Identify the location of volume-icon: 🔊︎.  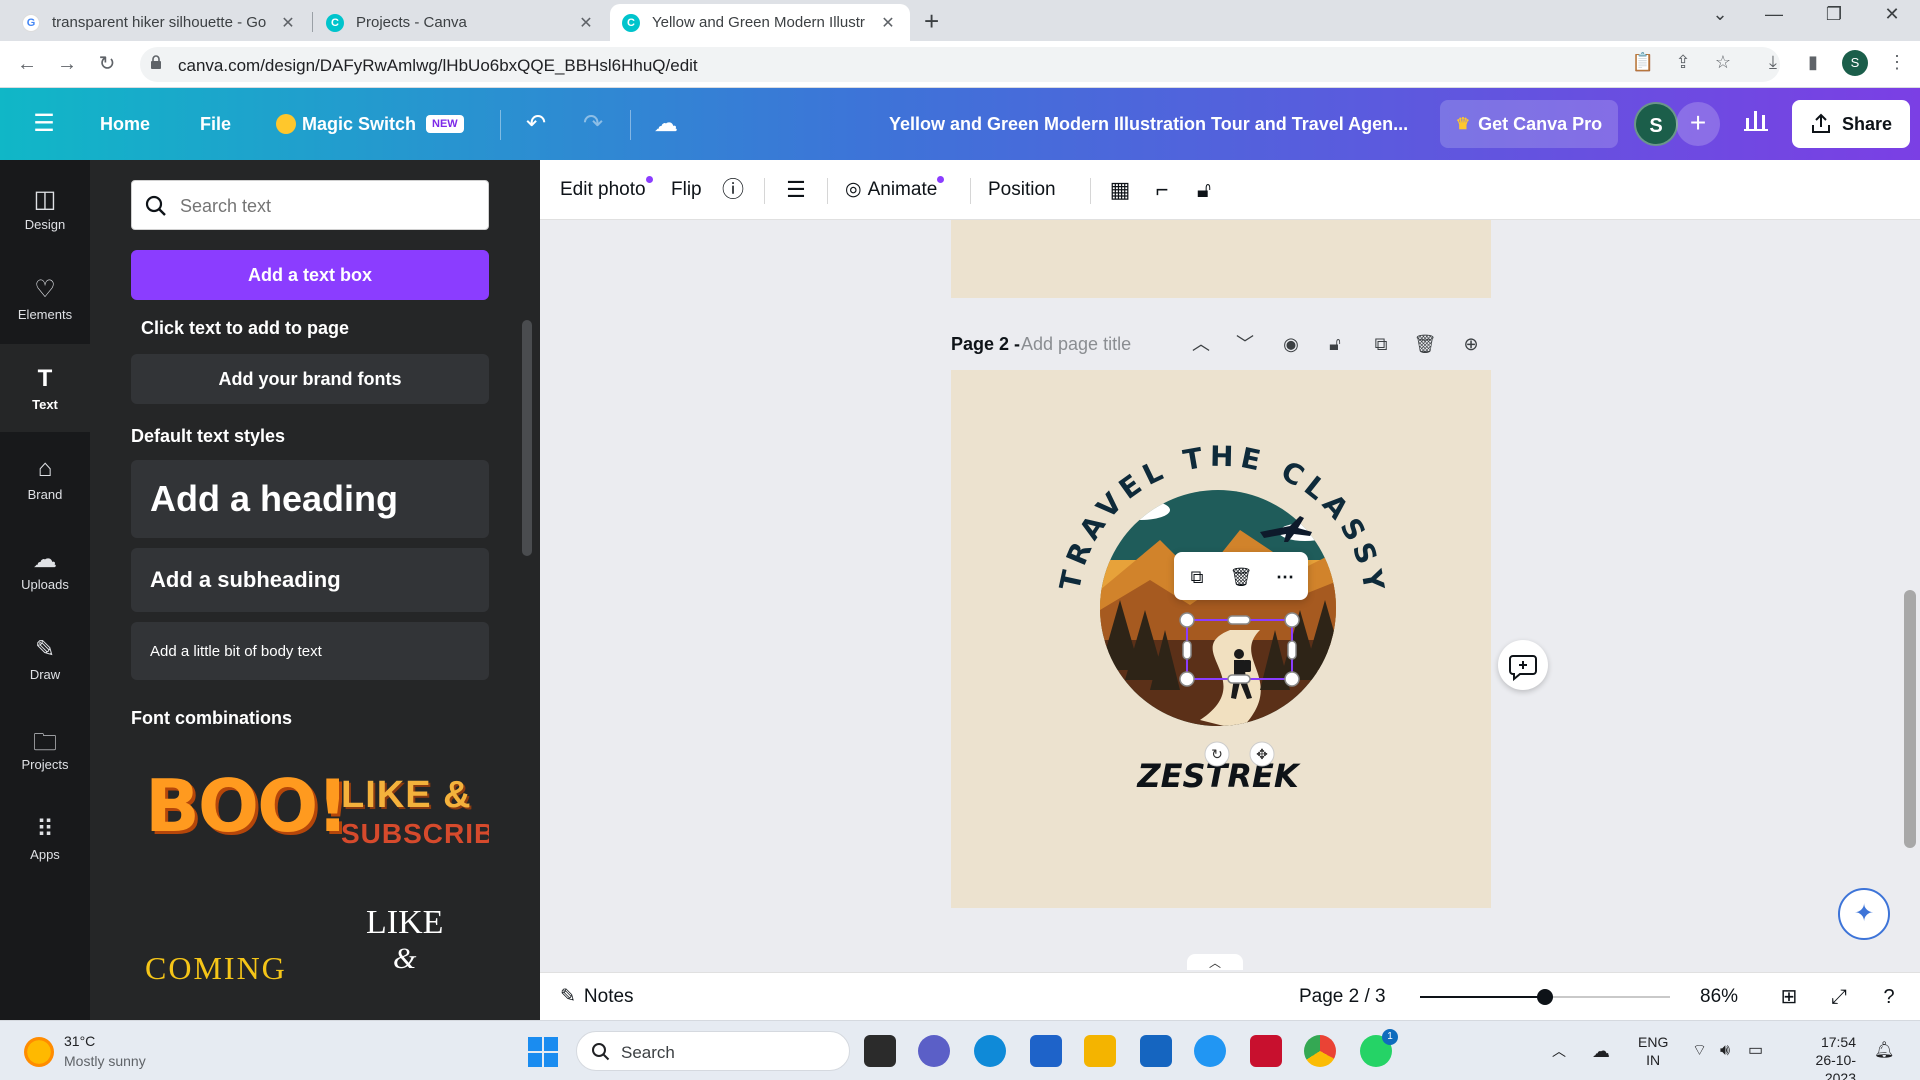
(1725, 1050).